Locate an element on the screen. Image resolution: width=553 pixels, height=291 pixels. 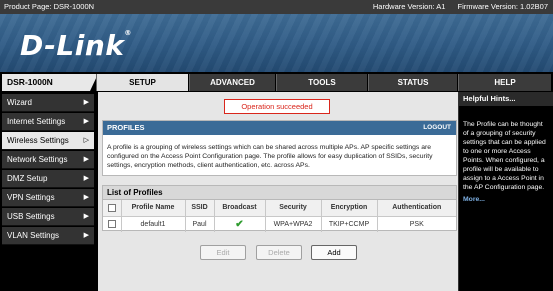
table-row: default1 Paul ✔ WPA+WPA2 TKIP+CCMP PSK is located at coordinates (279, 223).